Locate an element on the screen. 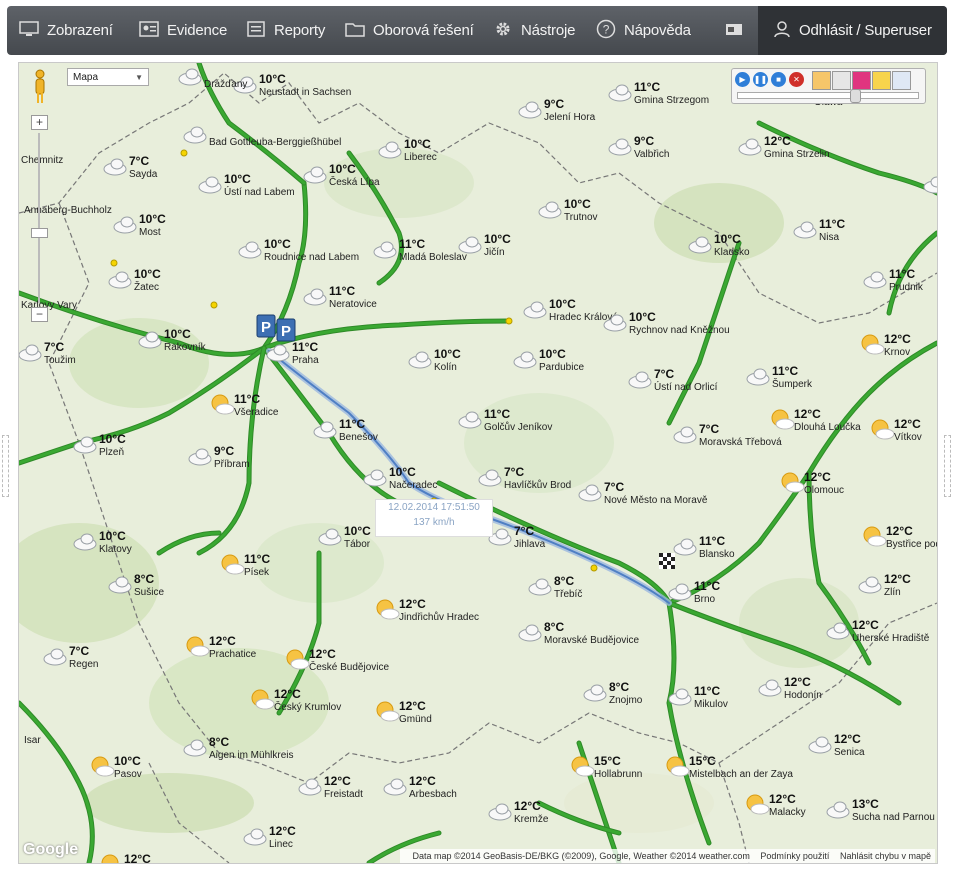  slider-knob is located at coordinates (855, 96).